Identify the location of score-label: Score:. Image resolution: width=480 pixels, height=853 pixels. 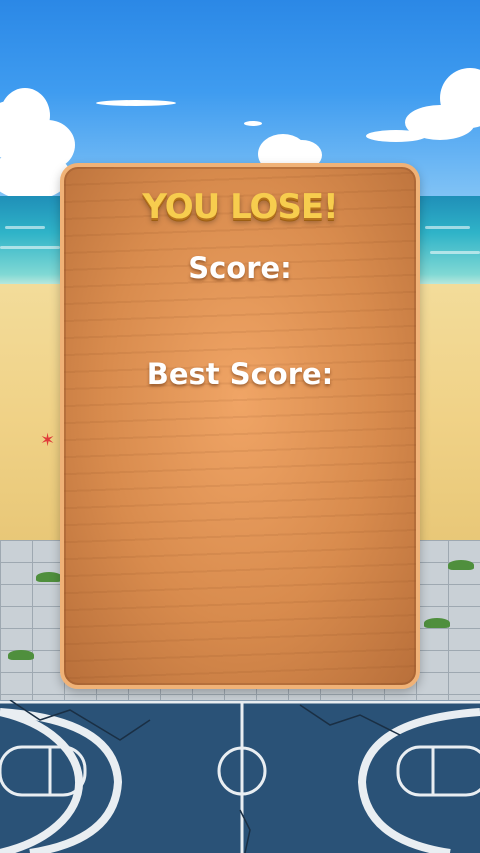
(240, 268).